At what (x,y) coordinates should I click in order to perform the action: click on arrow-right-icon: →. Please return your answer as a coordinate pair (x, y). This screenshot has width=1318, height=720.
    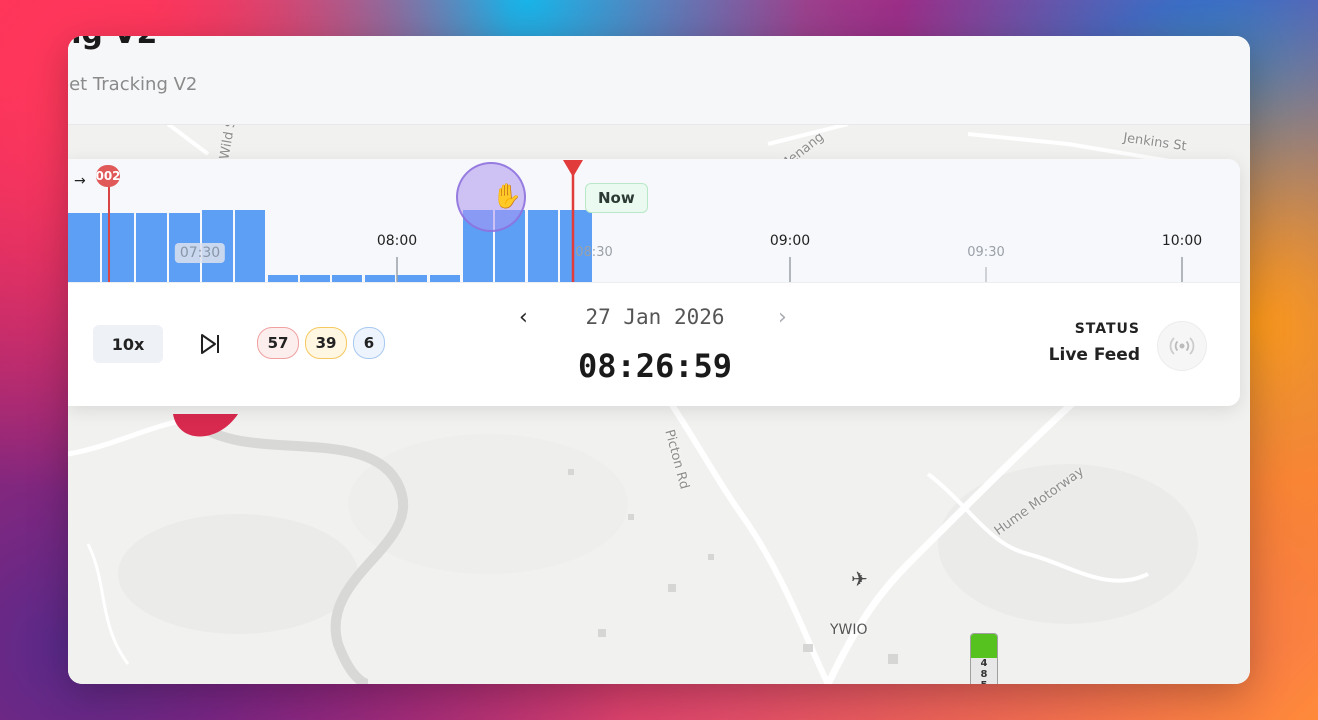
    Looking at the image, I should click on (80, 181).